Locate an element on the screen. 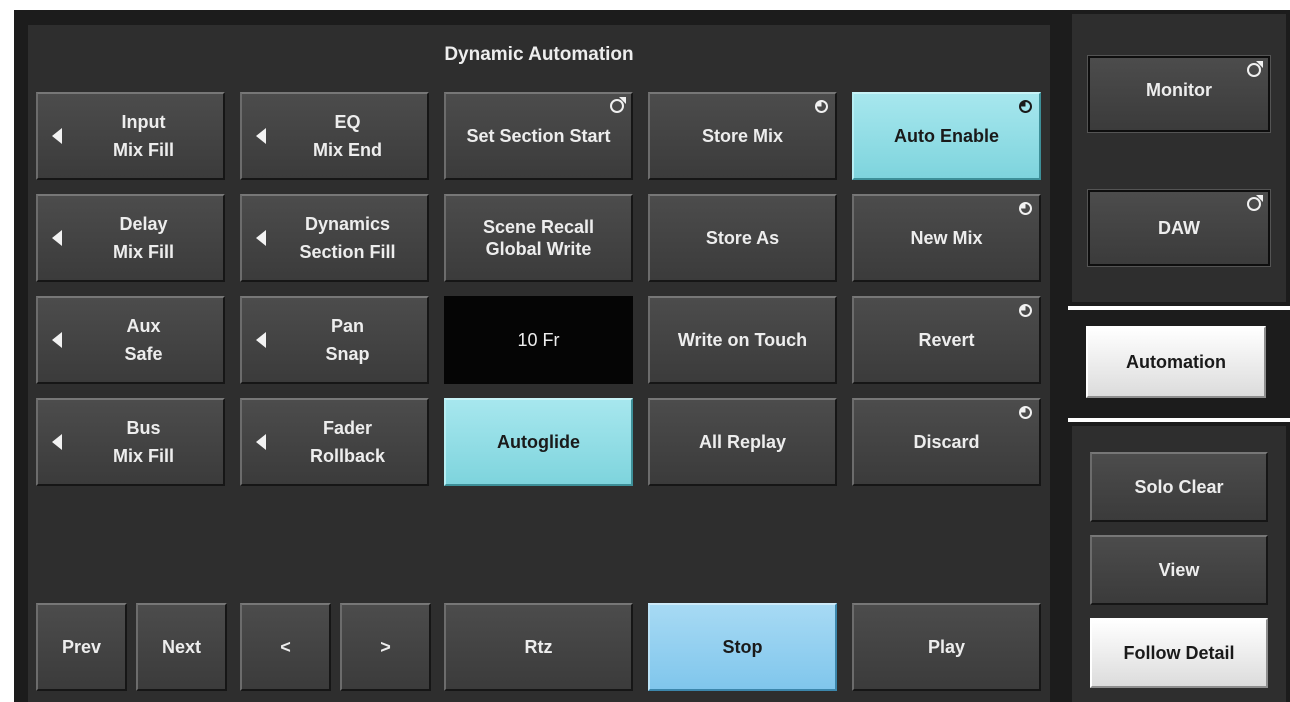 The height and width of the screenshot is (702, 1290). scene-recall-global-write-button: Scene Recall Global Write is located at coordinates (538, 238).